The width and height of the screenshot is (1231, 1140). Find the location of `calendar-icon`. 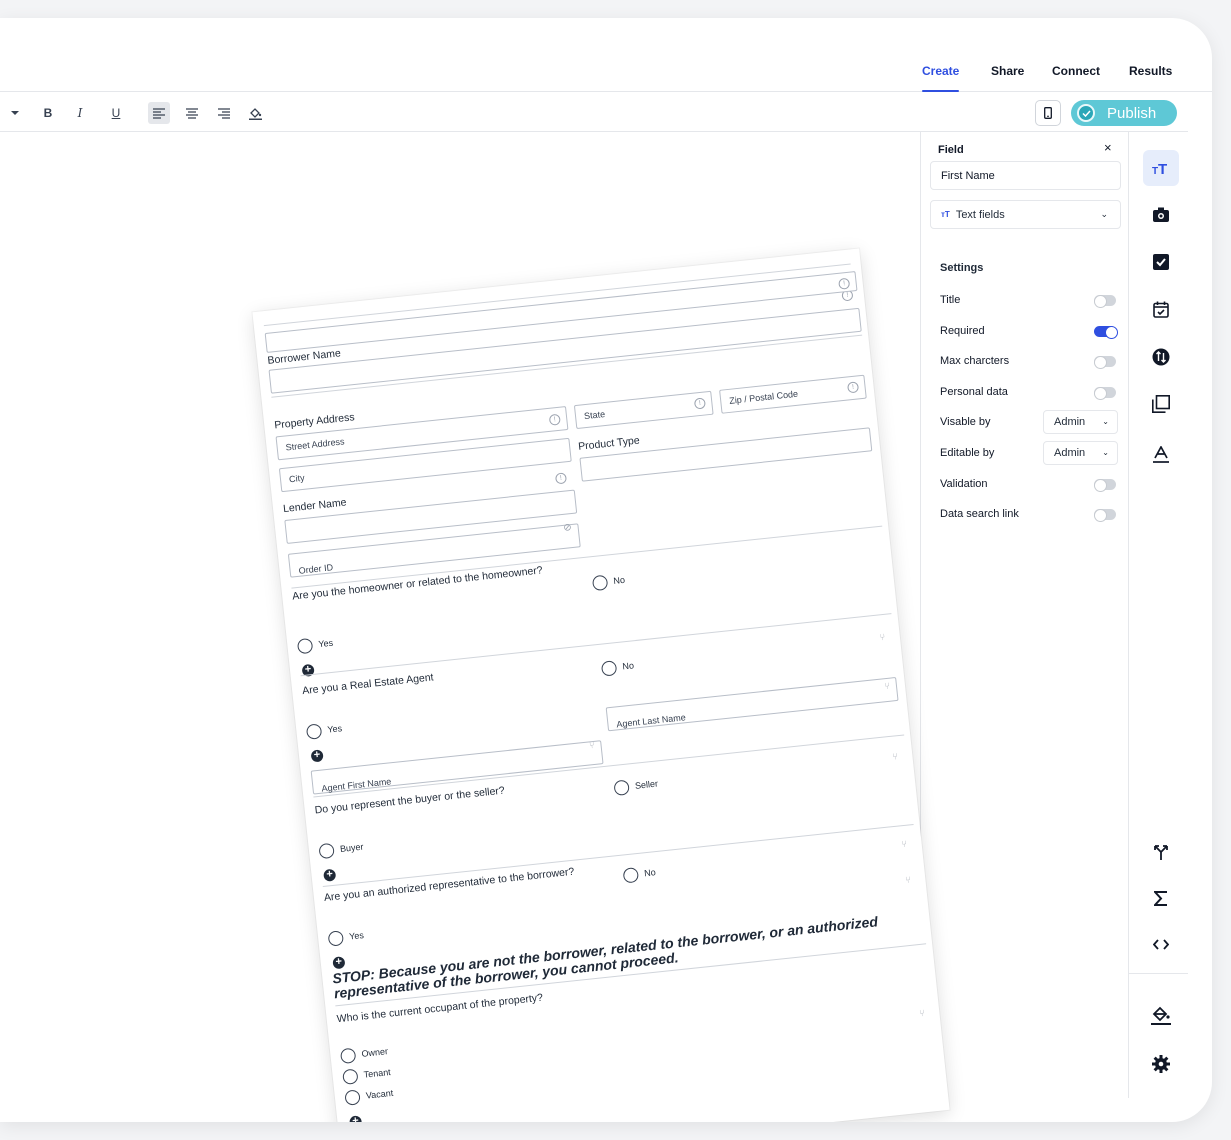

calendar-icon is located at coordinates (1161, 309).